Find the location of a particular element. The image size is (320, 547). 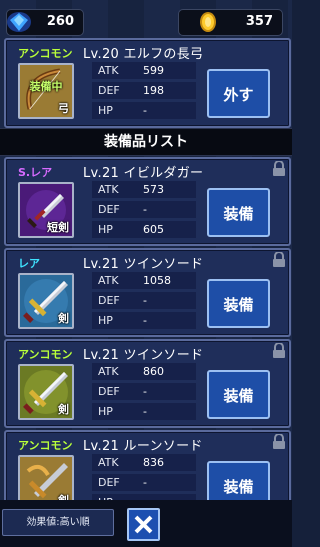

list-item: アンコモン Lv.21 ツインソード 剣 ATK 860 DEF - HP - 装備 is located at coordinates (147, 383).